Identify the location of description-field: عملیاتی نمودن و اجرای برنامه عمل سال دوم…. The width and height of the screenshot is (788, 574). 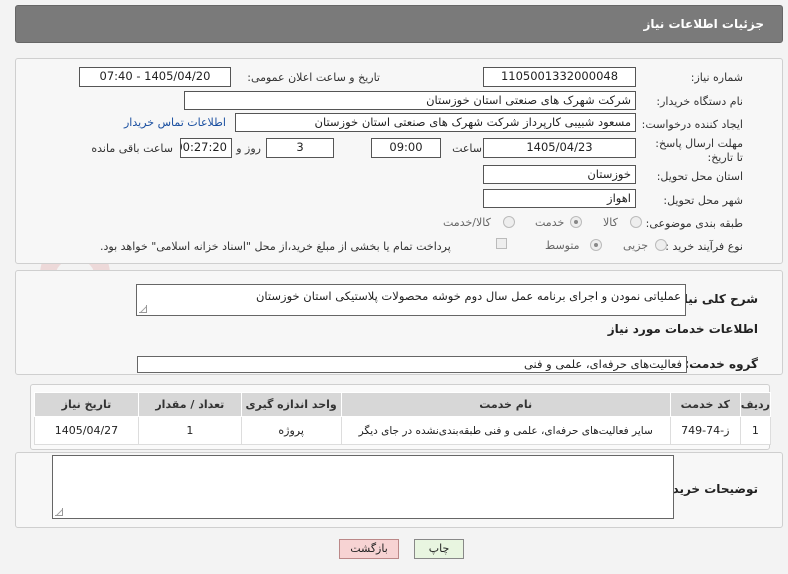
(411, 300).